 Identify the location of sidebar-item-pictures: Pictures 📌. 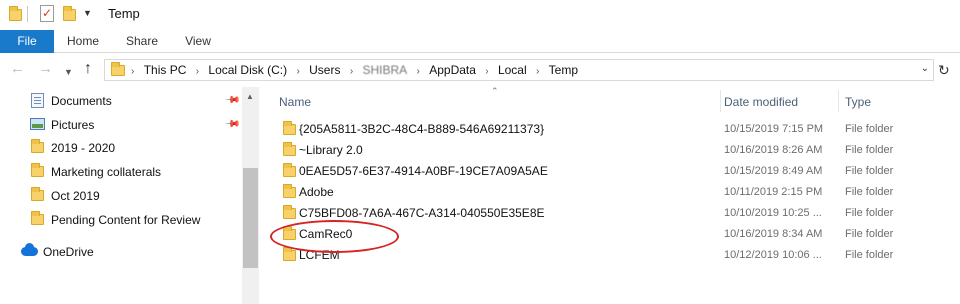
(120, 125).